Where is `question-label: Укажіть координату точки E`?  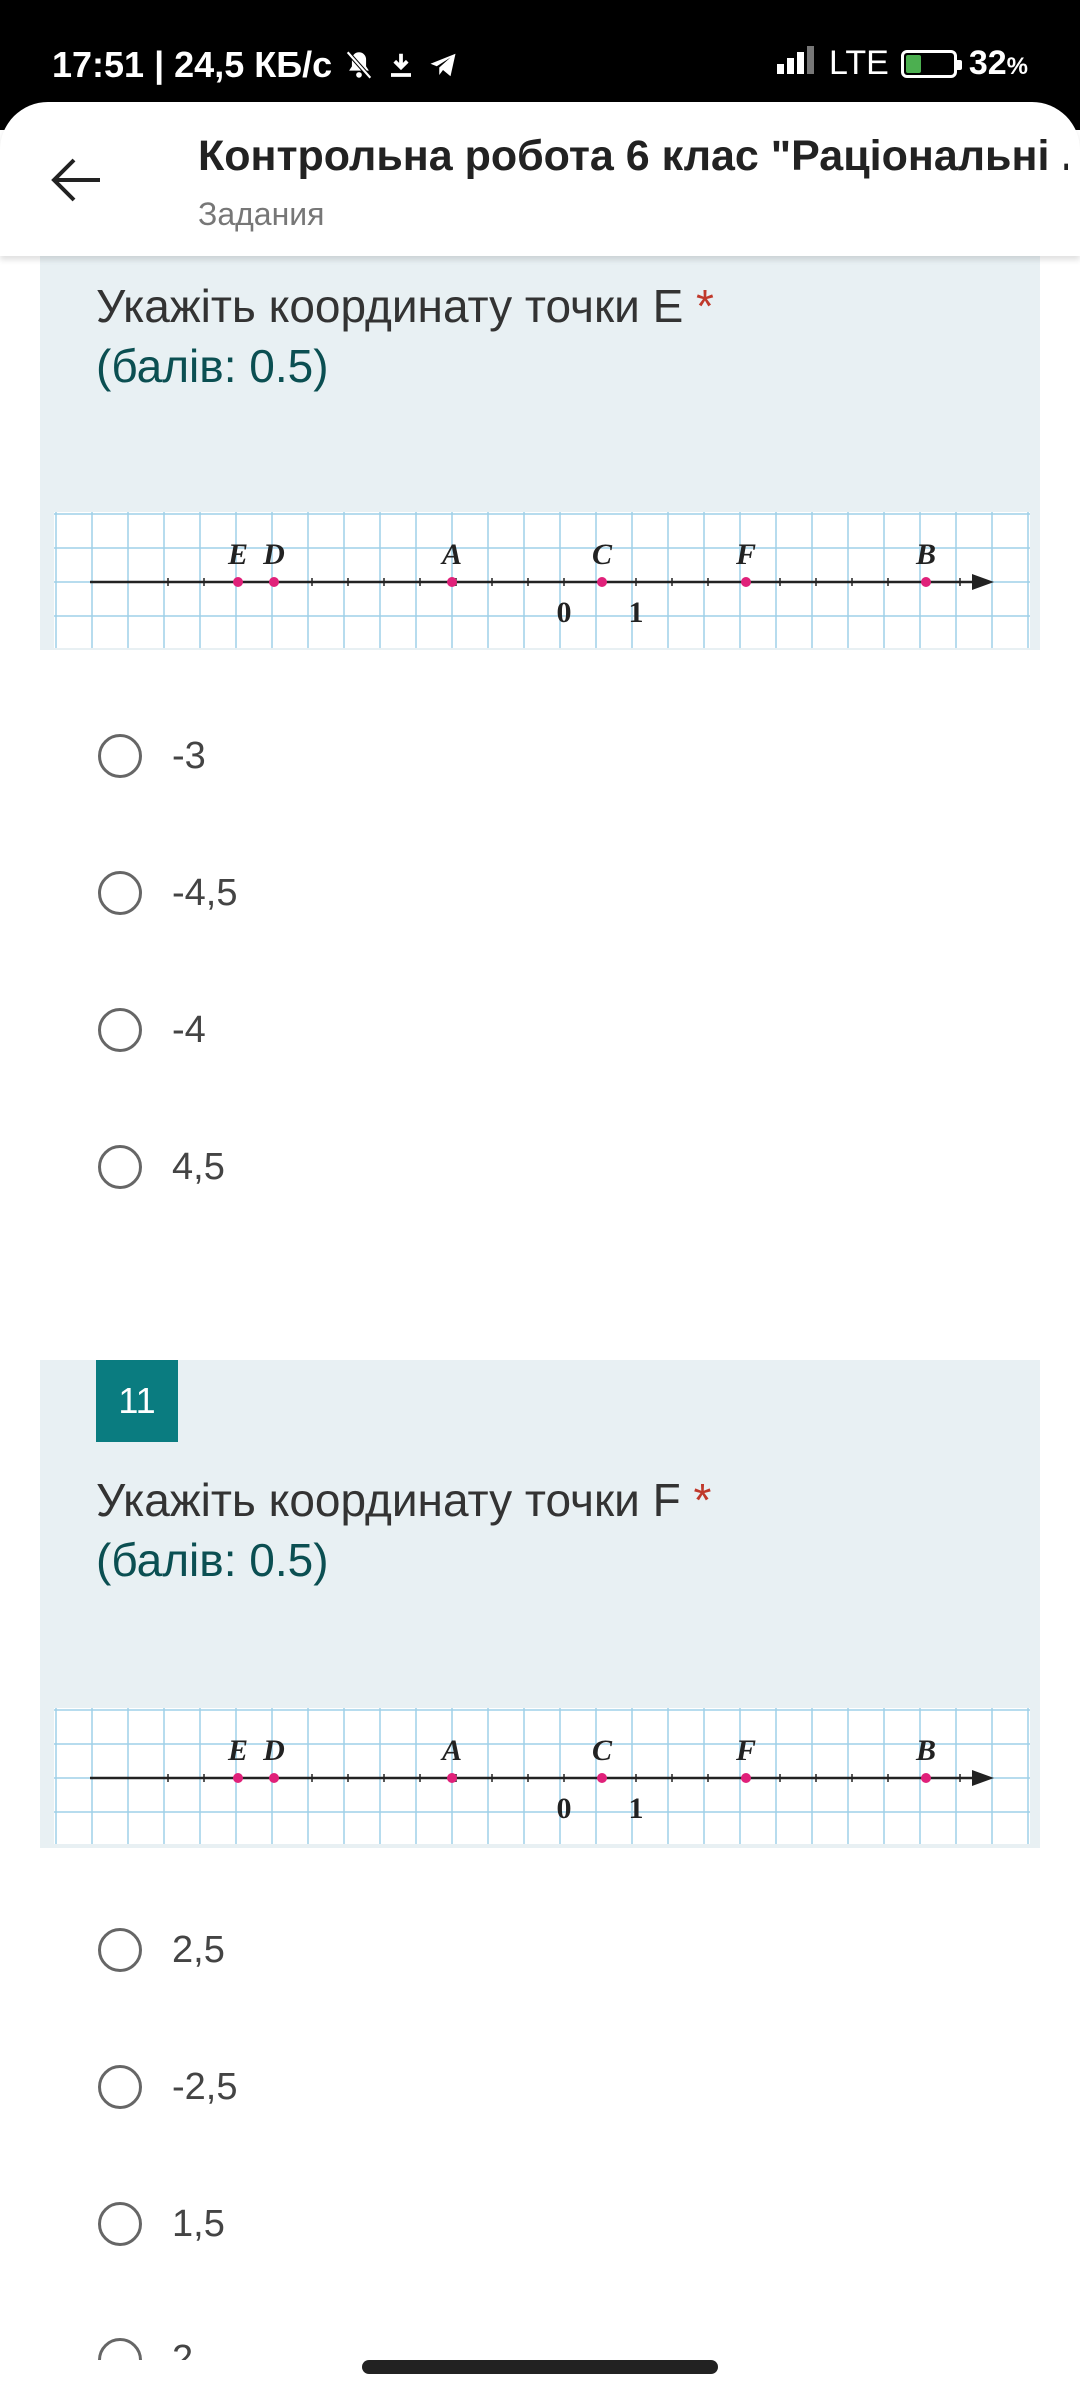 question-label: Укажіть координату точки E is located at coordinates (390, 306).